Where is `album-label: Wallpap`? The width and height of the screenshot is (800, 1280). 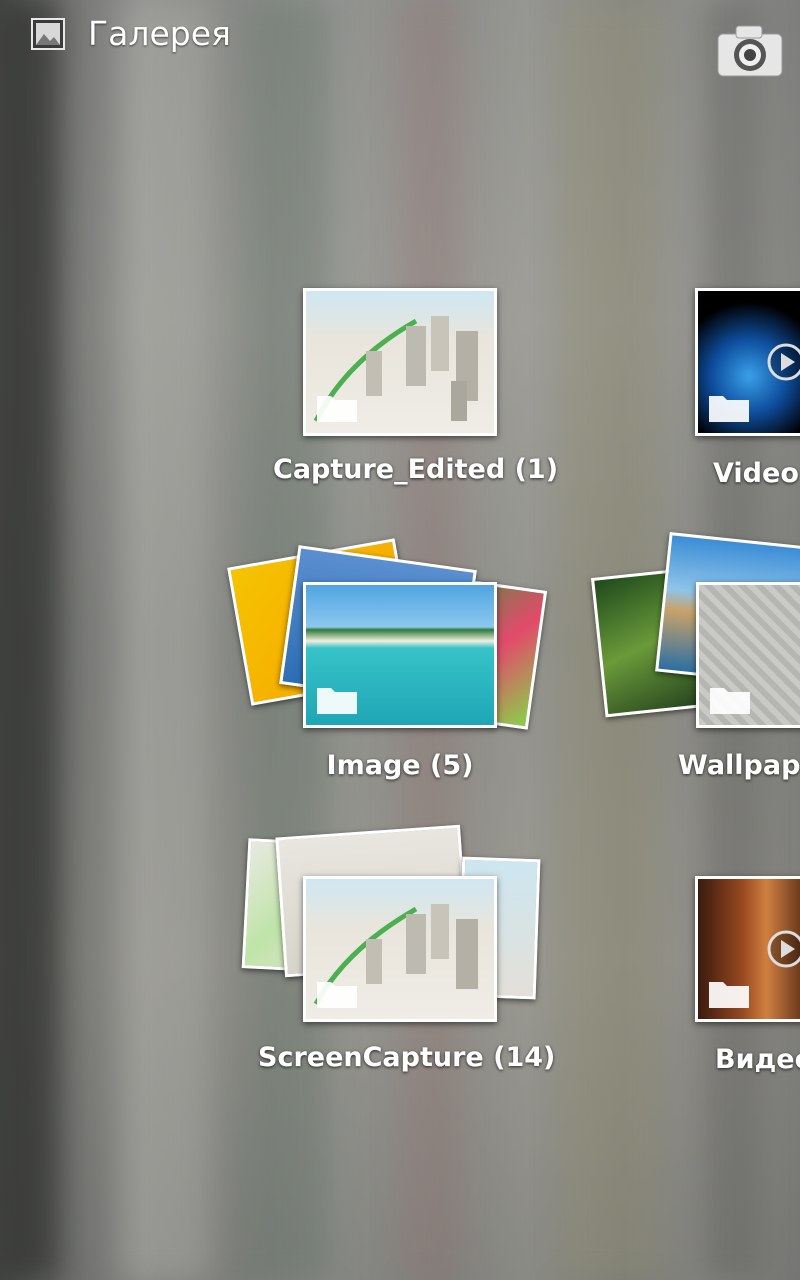 album-label: Wallpap is located at coordinates (739, 765).